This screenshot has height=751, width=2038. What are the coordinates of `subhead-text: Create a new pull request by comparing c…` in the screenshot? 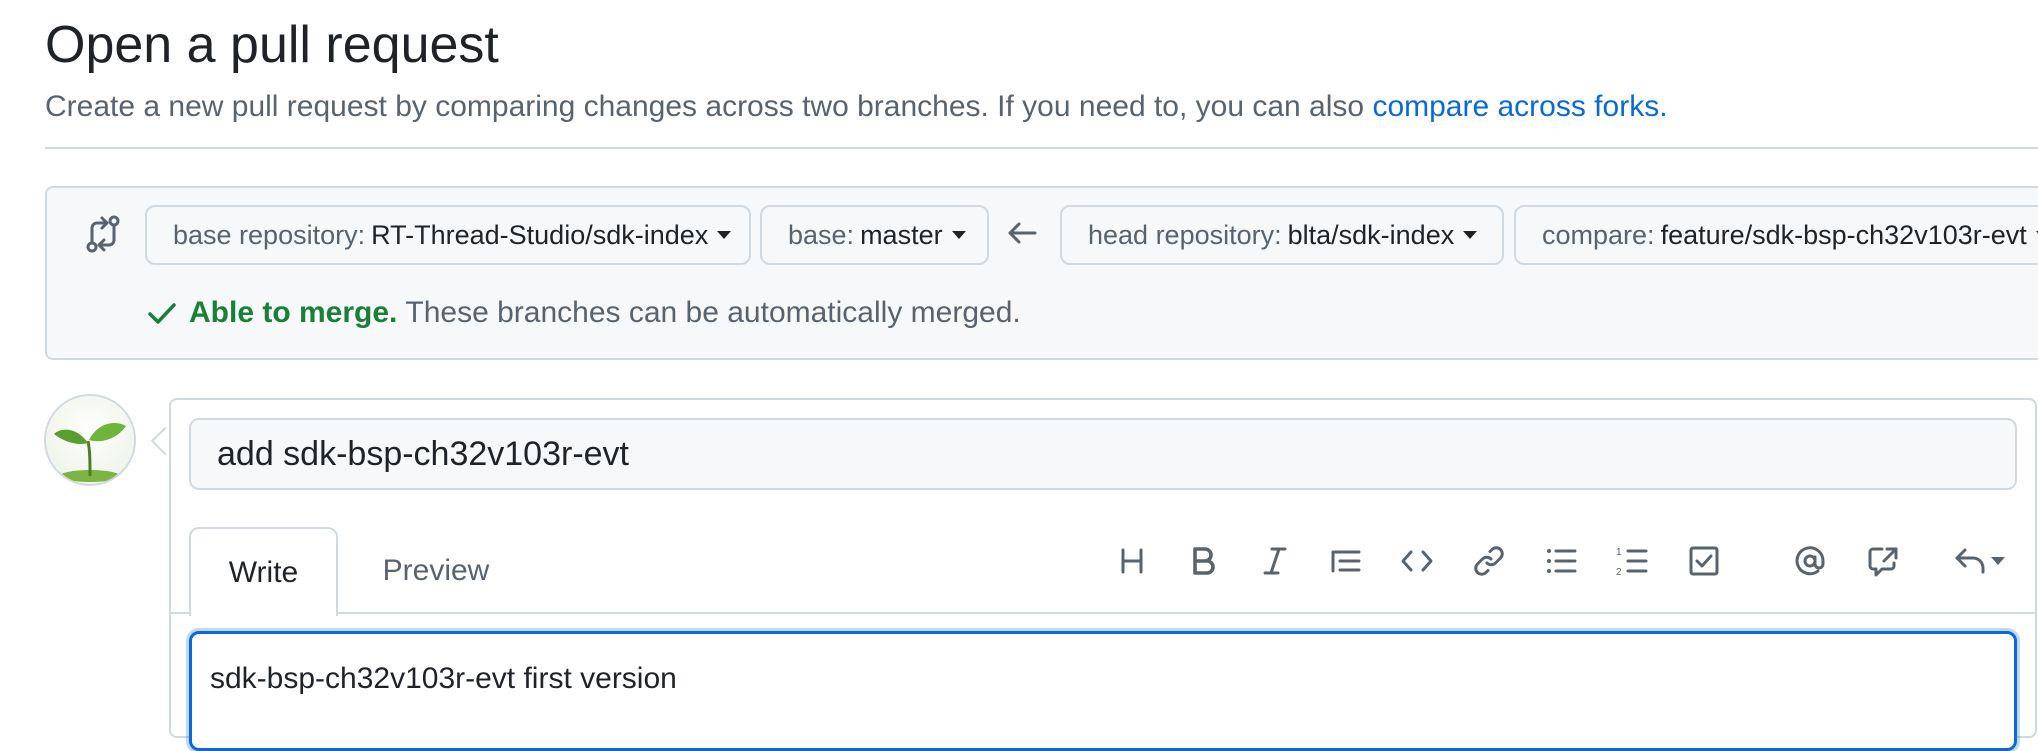 It's located at (709, 106).